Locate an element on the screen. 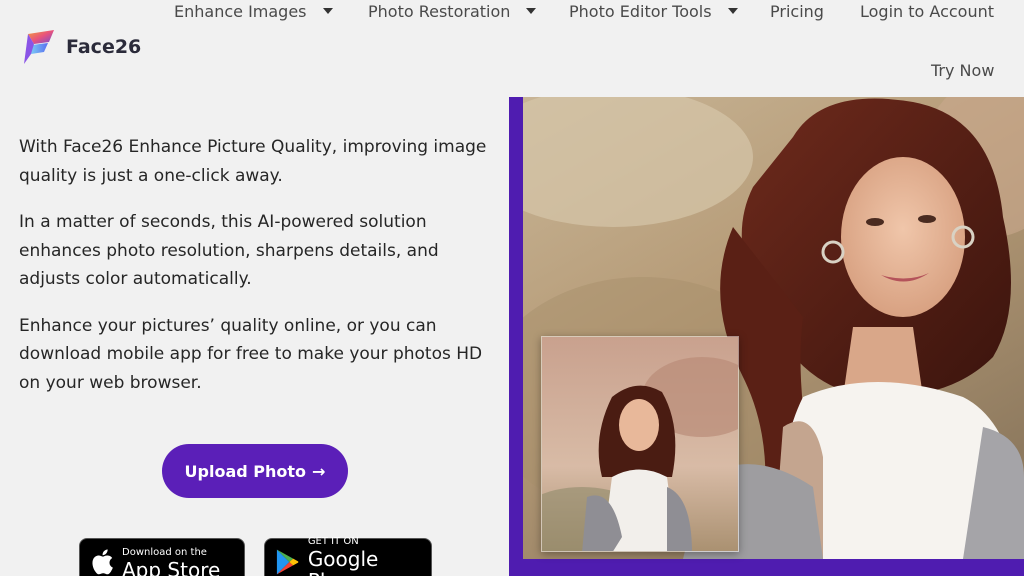 This screenshot has width=1024, height=576. app-store-big-text: App Store is located at coordinates (171, 567).